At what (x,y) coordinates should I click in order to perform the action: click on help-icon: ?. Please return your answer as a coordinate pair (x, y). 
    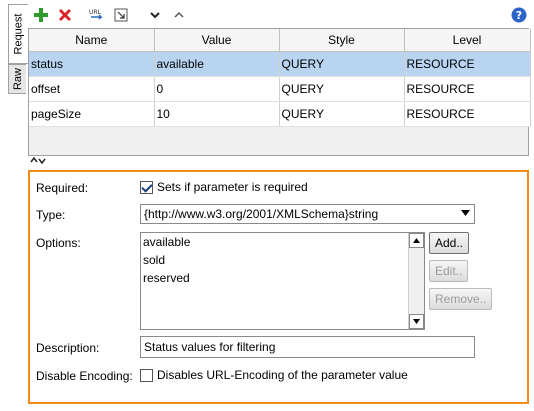
    Looking at the image, I should click on (519, 15).